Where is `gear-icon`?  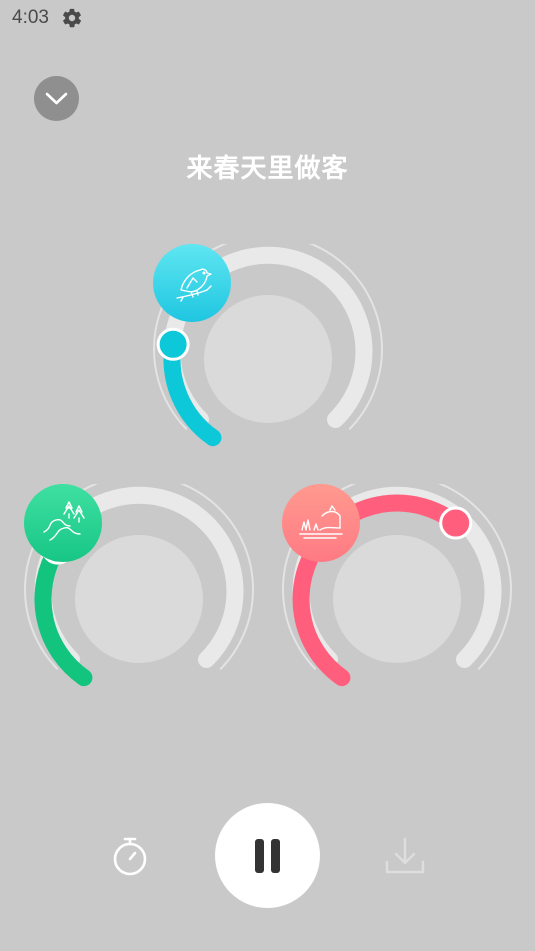 gear-icon is located at coordinates (72, 18).